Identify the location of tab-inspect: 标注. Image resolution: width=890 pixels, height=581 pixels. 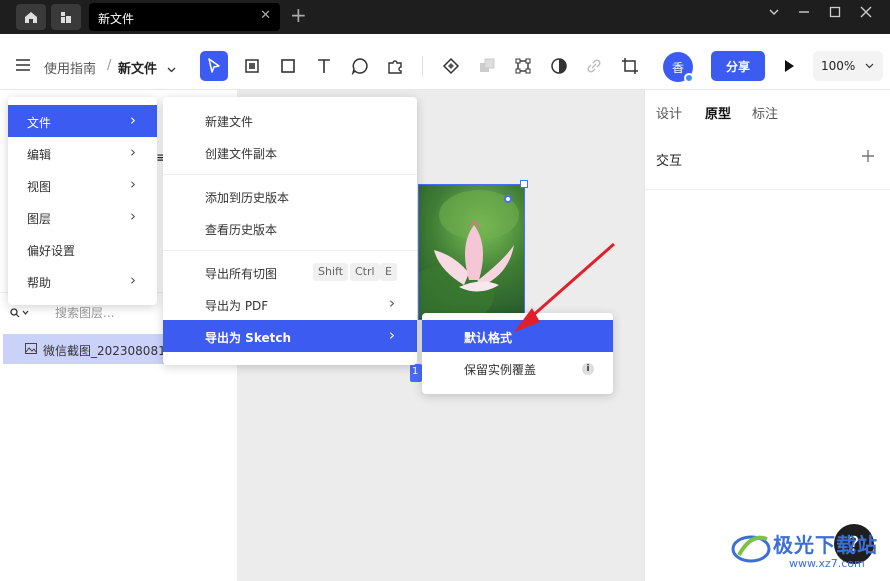
(765, 112).